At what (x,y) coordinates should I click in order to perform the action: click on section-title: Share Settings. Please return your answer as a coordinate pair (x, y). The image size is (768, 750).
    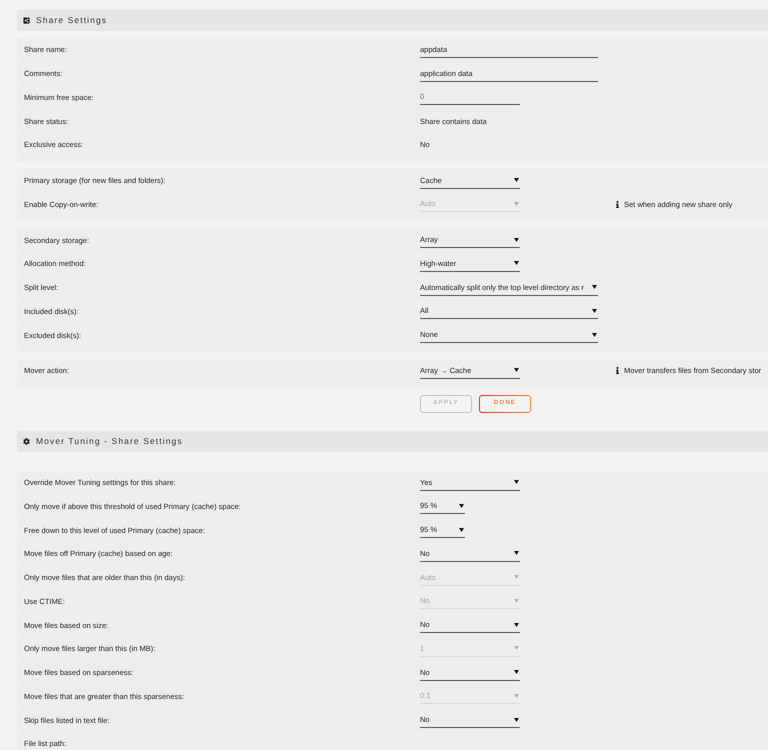
    Looking at the image, I should click on (72, 20).